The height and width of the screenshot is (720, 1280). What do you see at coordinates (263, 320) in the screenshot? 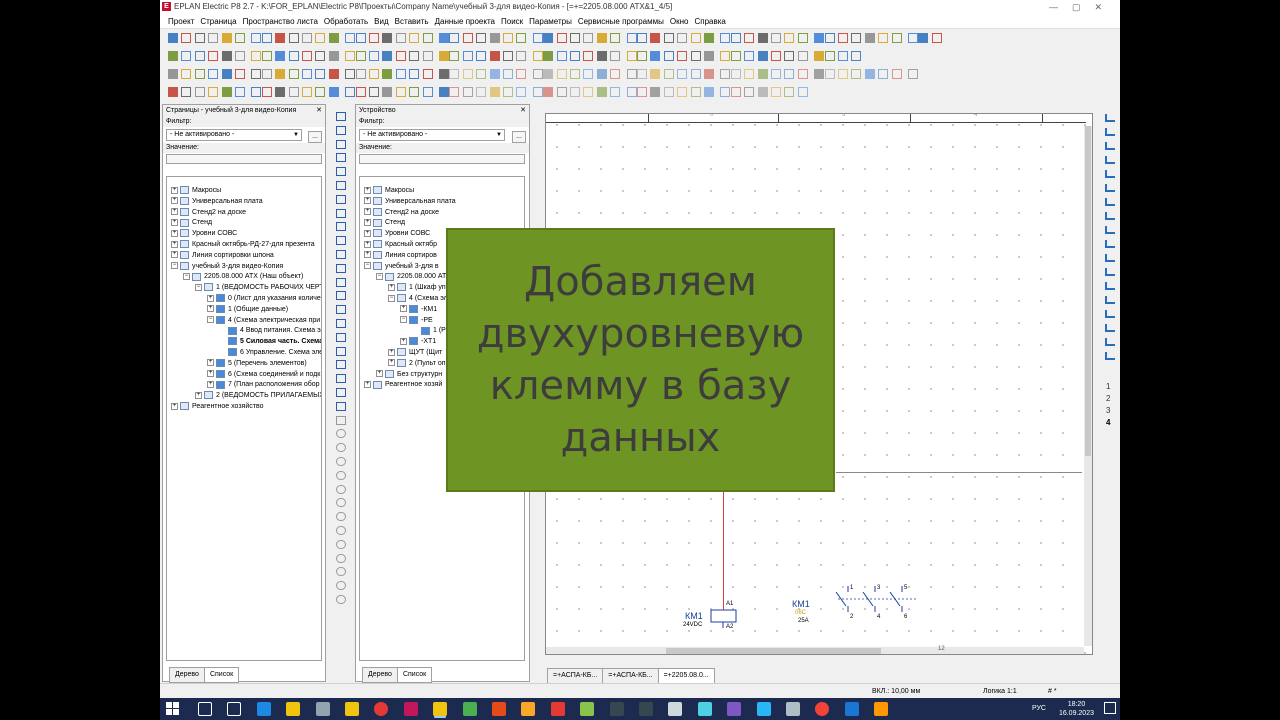
I see `tree-item: − 4 (Схема электрическая при` at bounding box center [263, 320].